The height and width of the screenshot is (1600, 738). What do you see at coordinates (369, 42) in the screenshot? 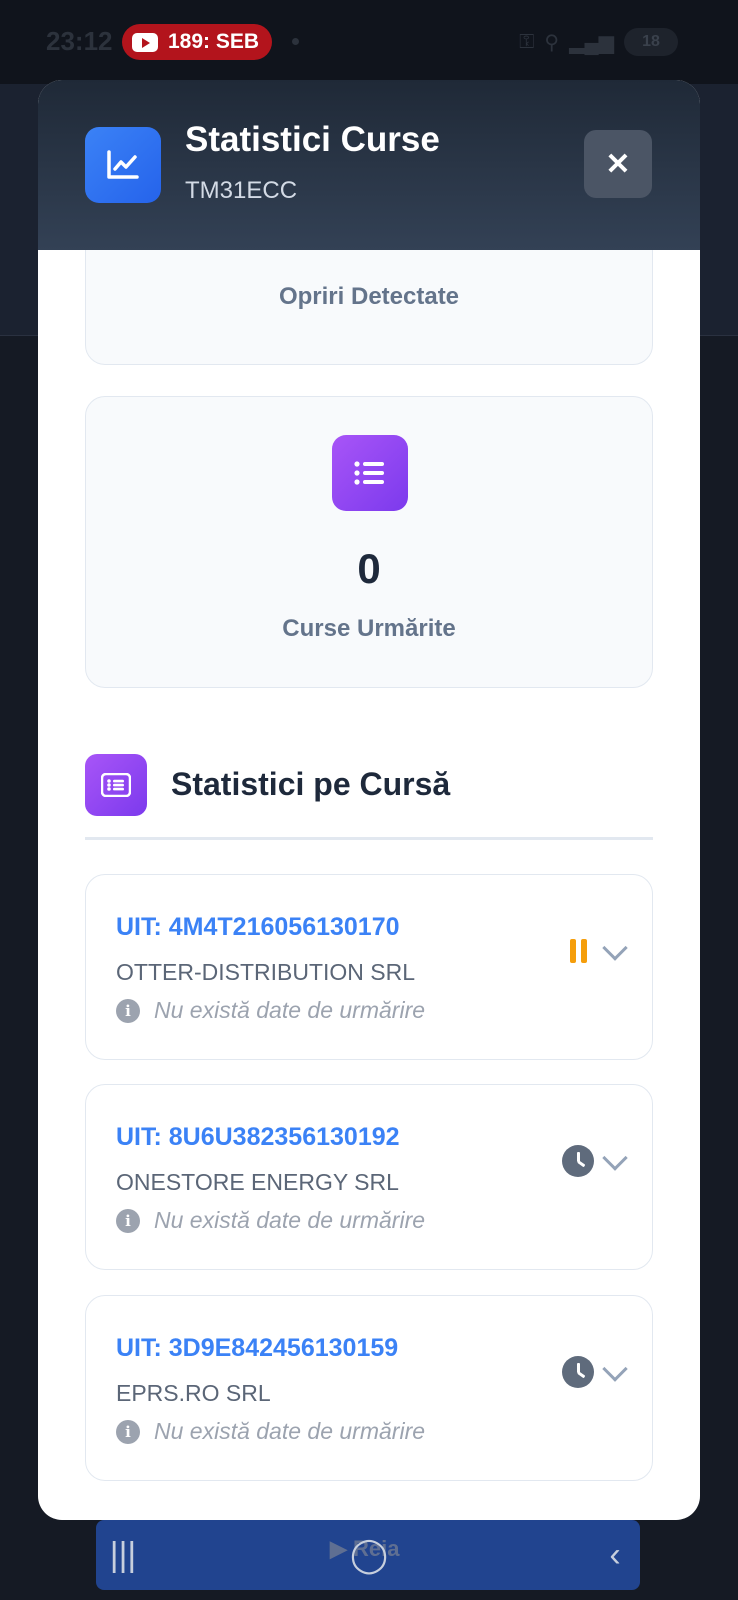
I see `status-bar: 23:12 189: SEB ⚿ ⚲ ▂▄▆ 18` at bounding box center [369, 42].